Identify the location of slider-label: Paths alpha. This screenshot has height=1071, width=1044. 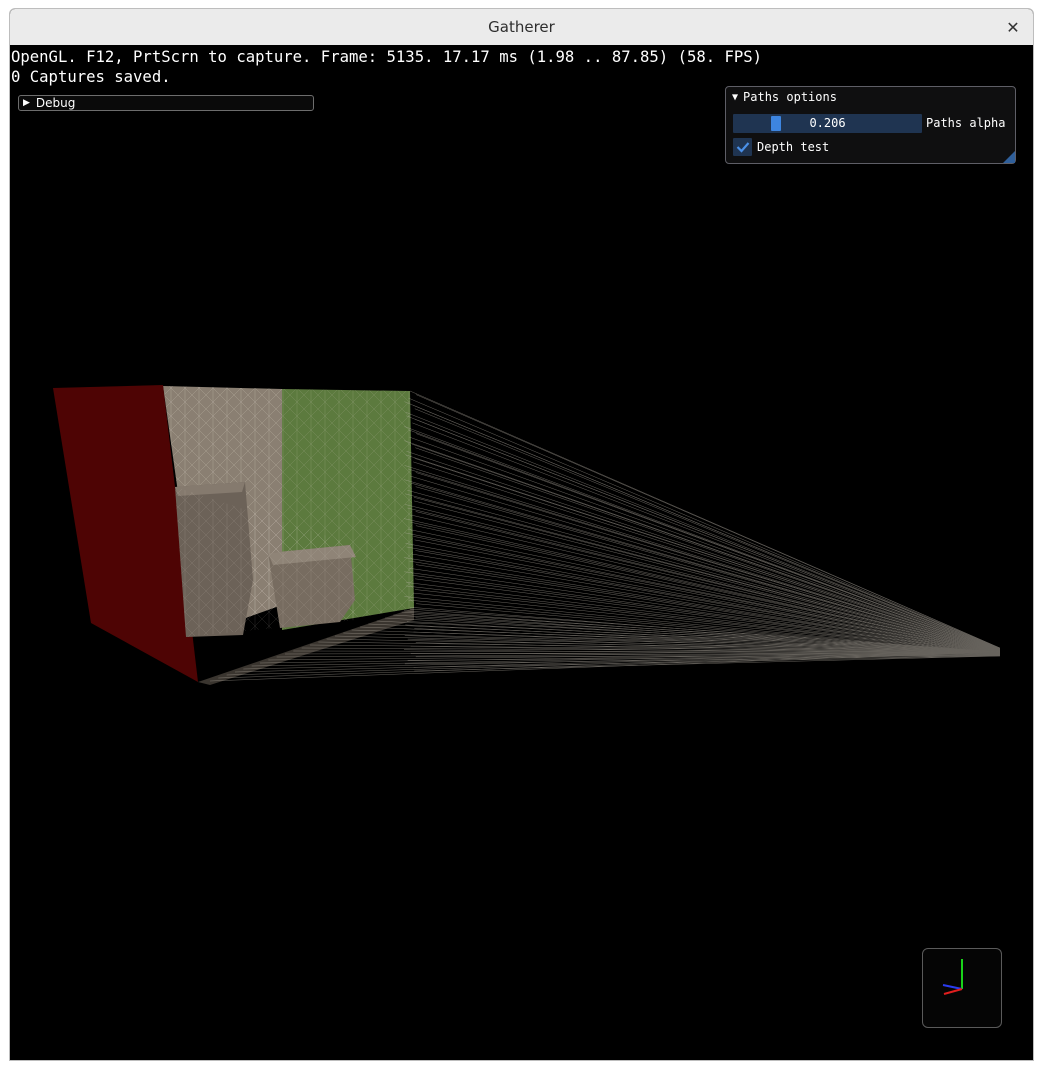
(966, 123).